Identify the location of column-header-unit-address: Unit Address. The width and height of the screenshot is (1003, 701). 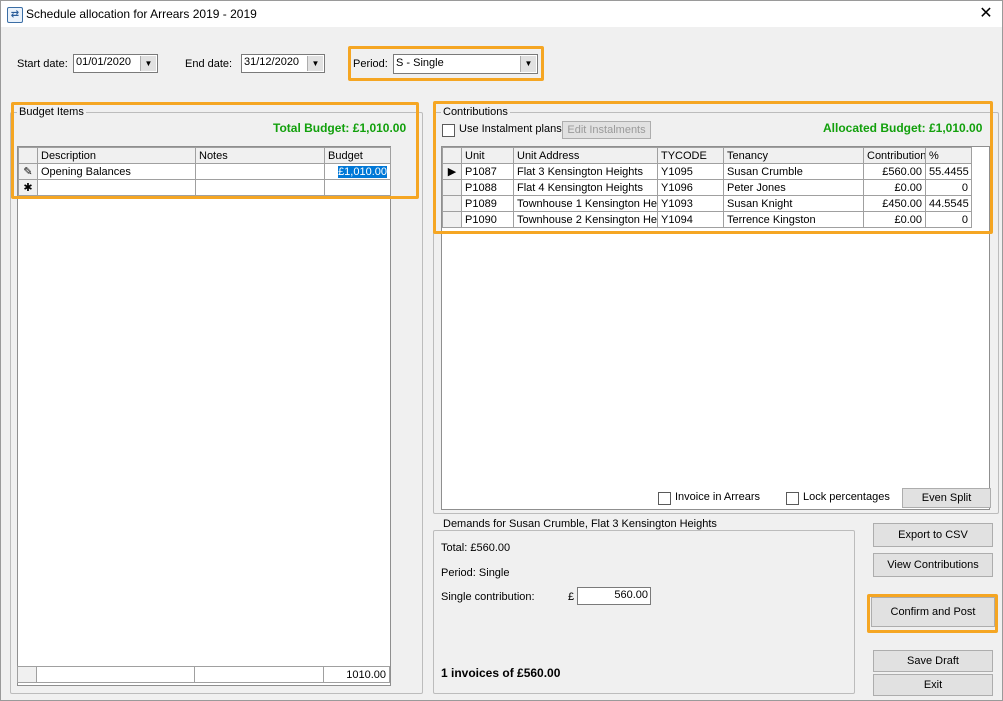
(585, 155).